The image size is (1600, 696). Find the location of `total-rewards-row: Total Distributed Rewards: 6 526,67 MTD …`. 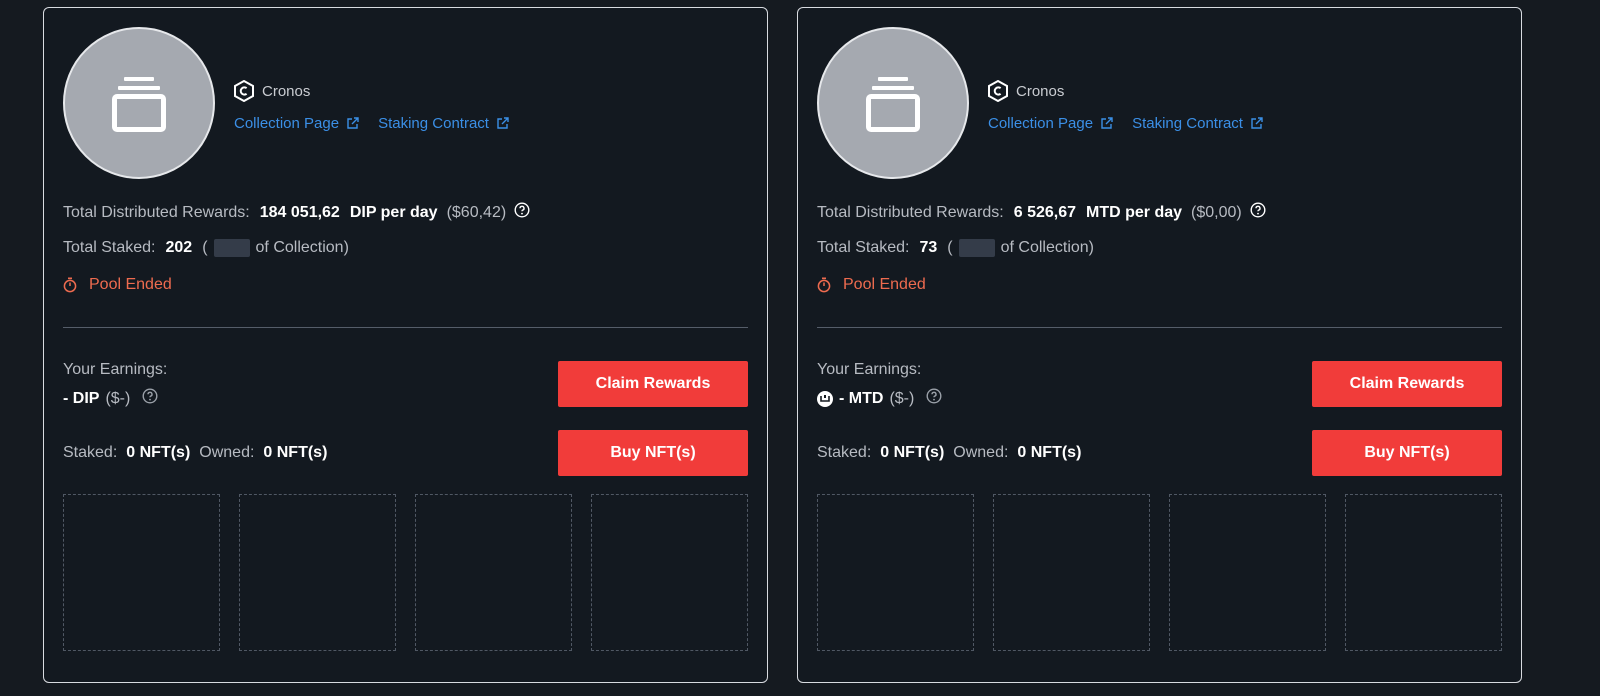

total-rewards-row: Total Distributed Rewards: 6 526,67 MTD … is located at coordinates (1041, 212).